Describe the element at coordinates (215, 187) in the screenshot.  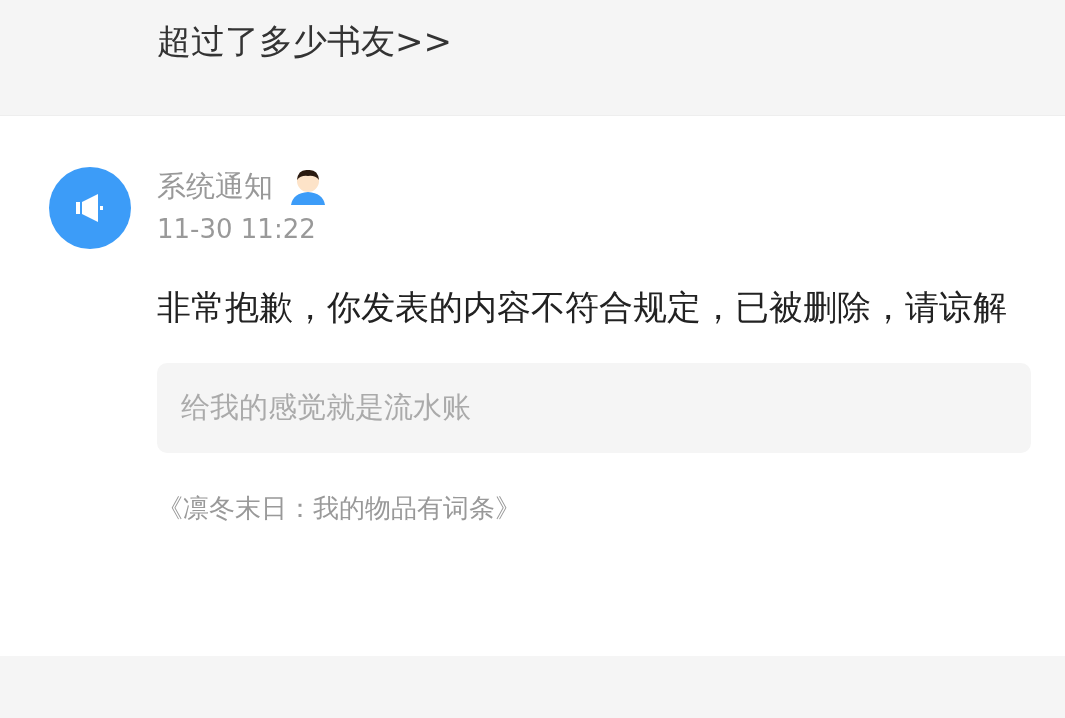
I see `sender-name: 系统通知` at that location.